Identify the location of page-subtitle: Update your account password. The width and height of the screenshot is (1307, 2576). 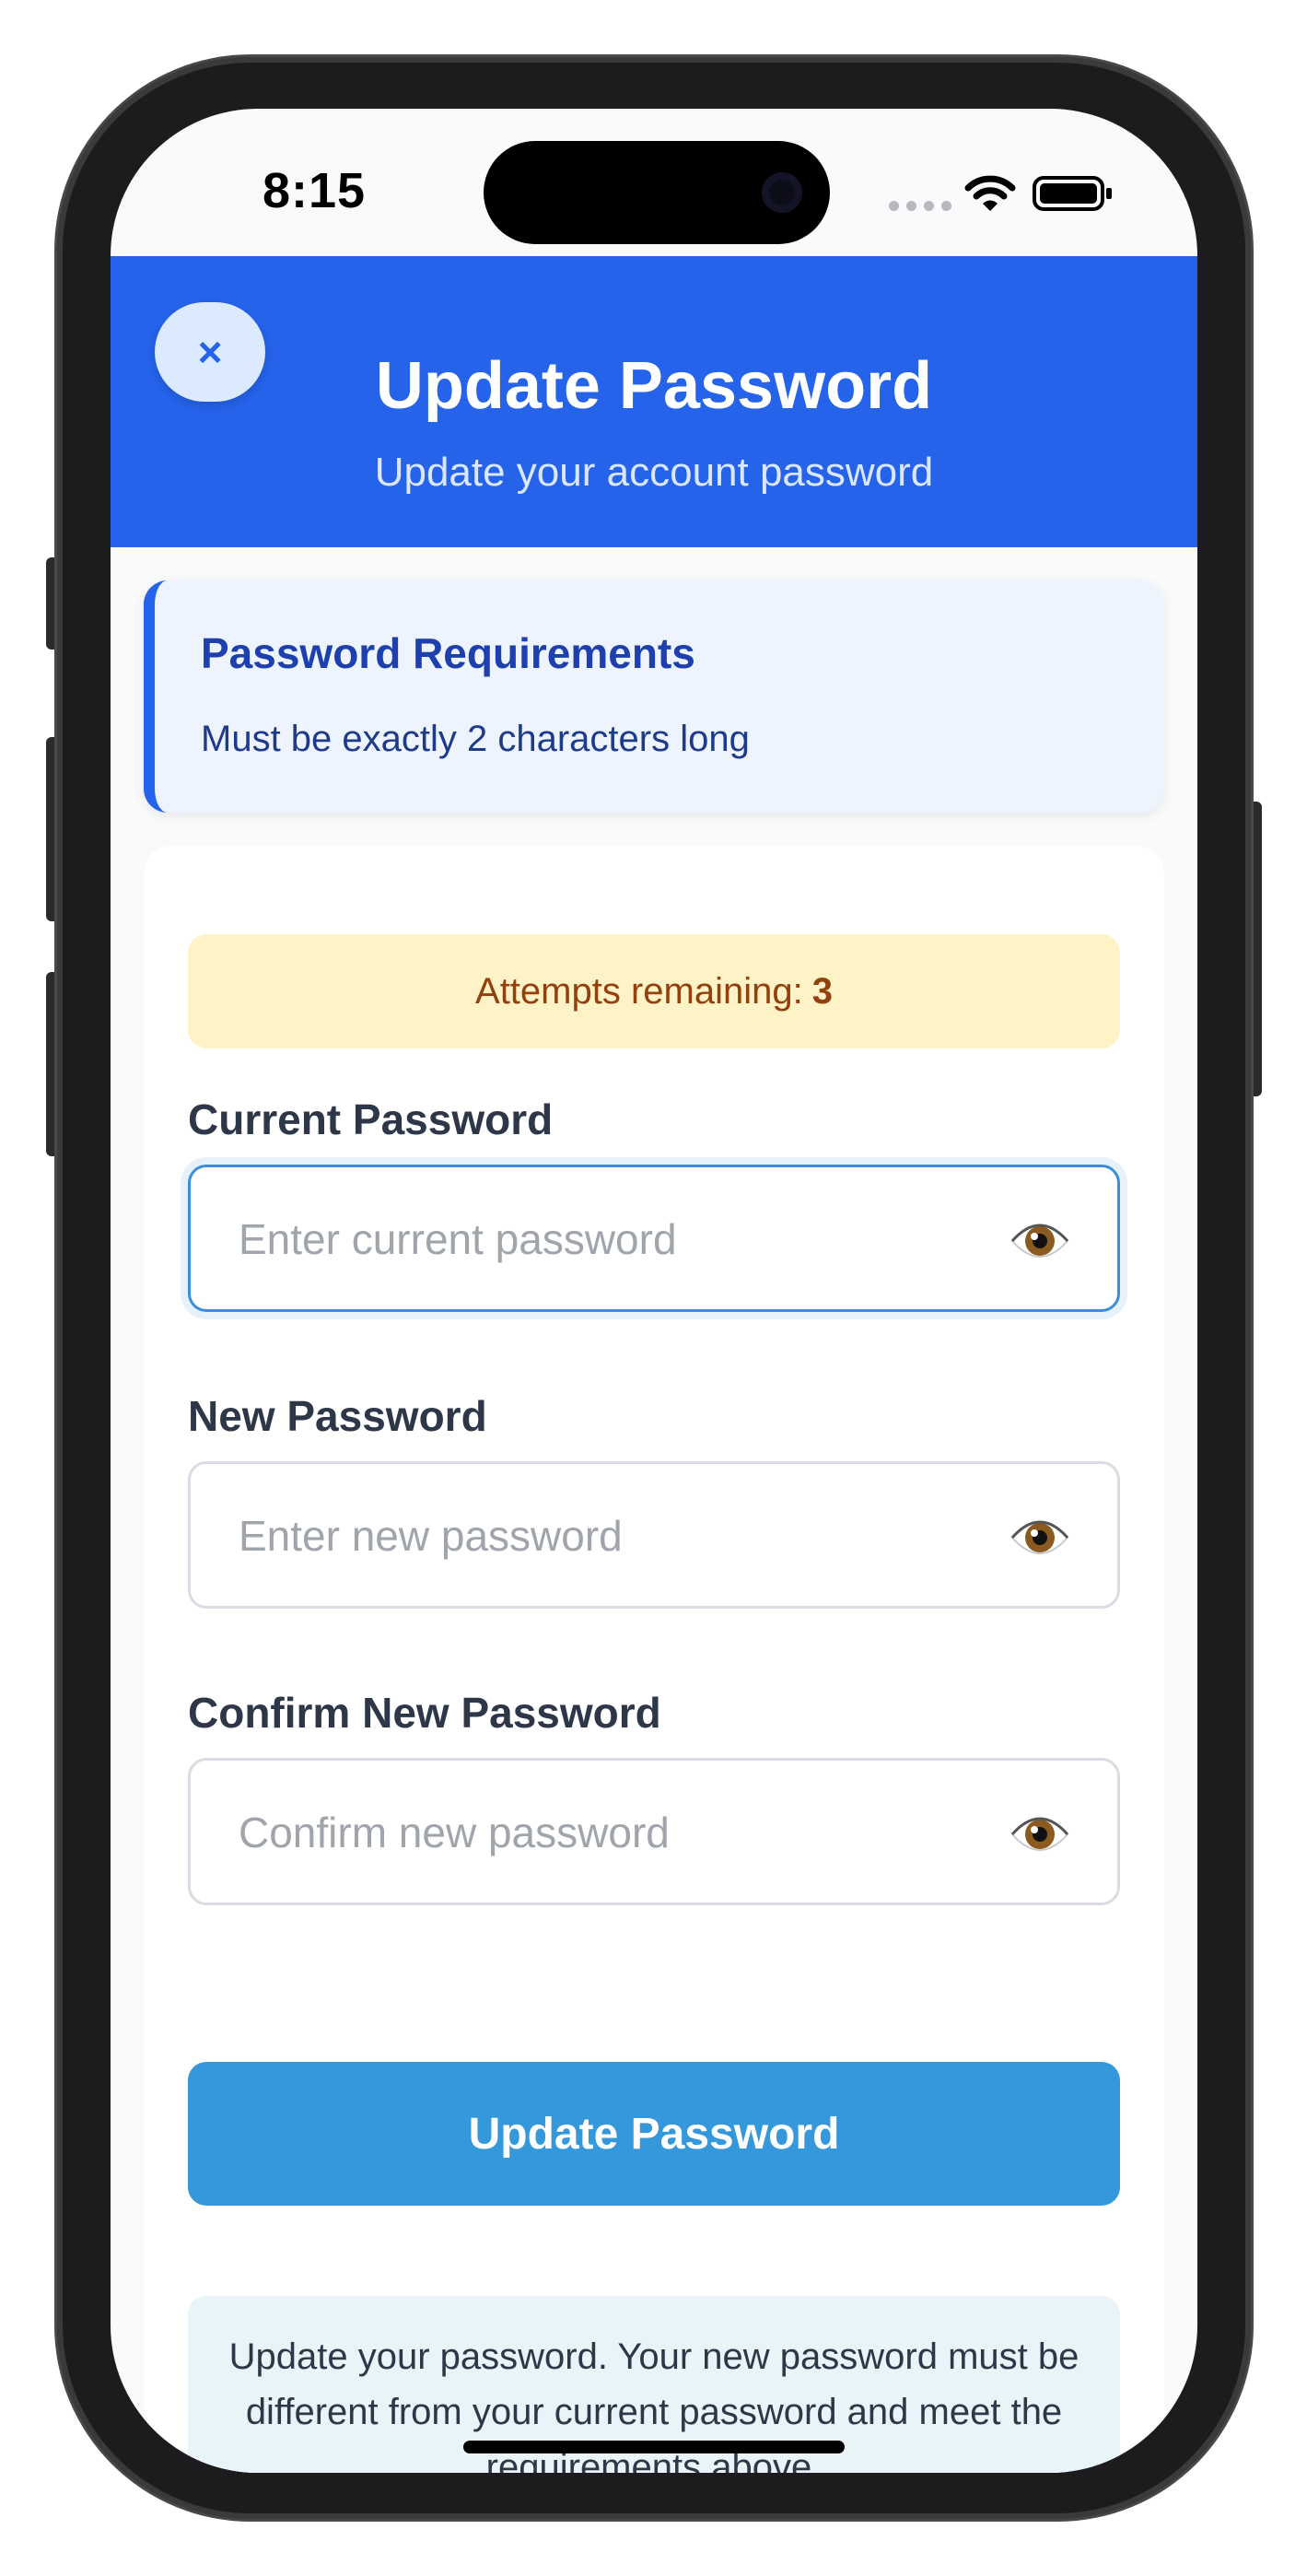
(654, 473).